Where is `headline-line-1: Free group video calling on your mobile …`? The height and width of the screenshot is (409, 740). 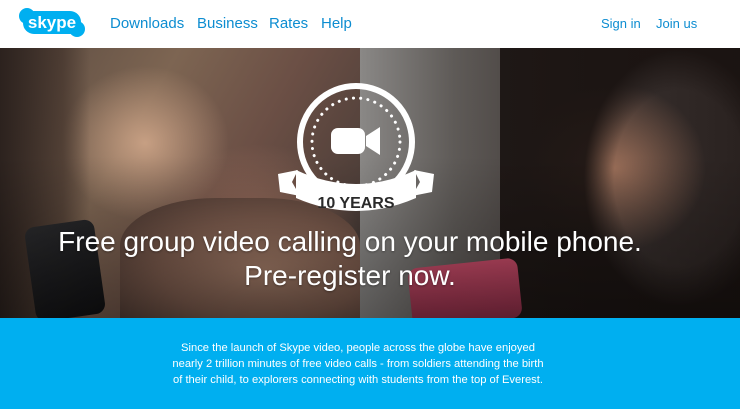
headline-line-1: Free group video calling on your mobile … is located at coordinates (350, 241).